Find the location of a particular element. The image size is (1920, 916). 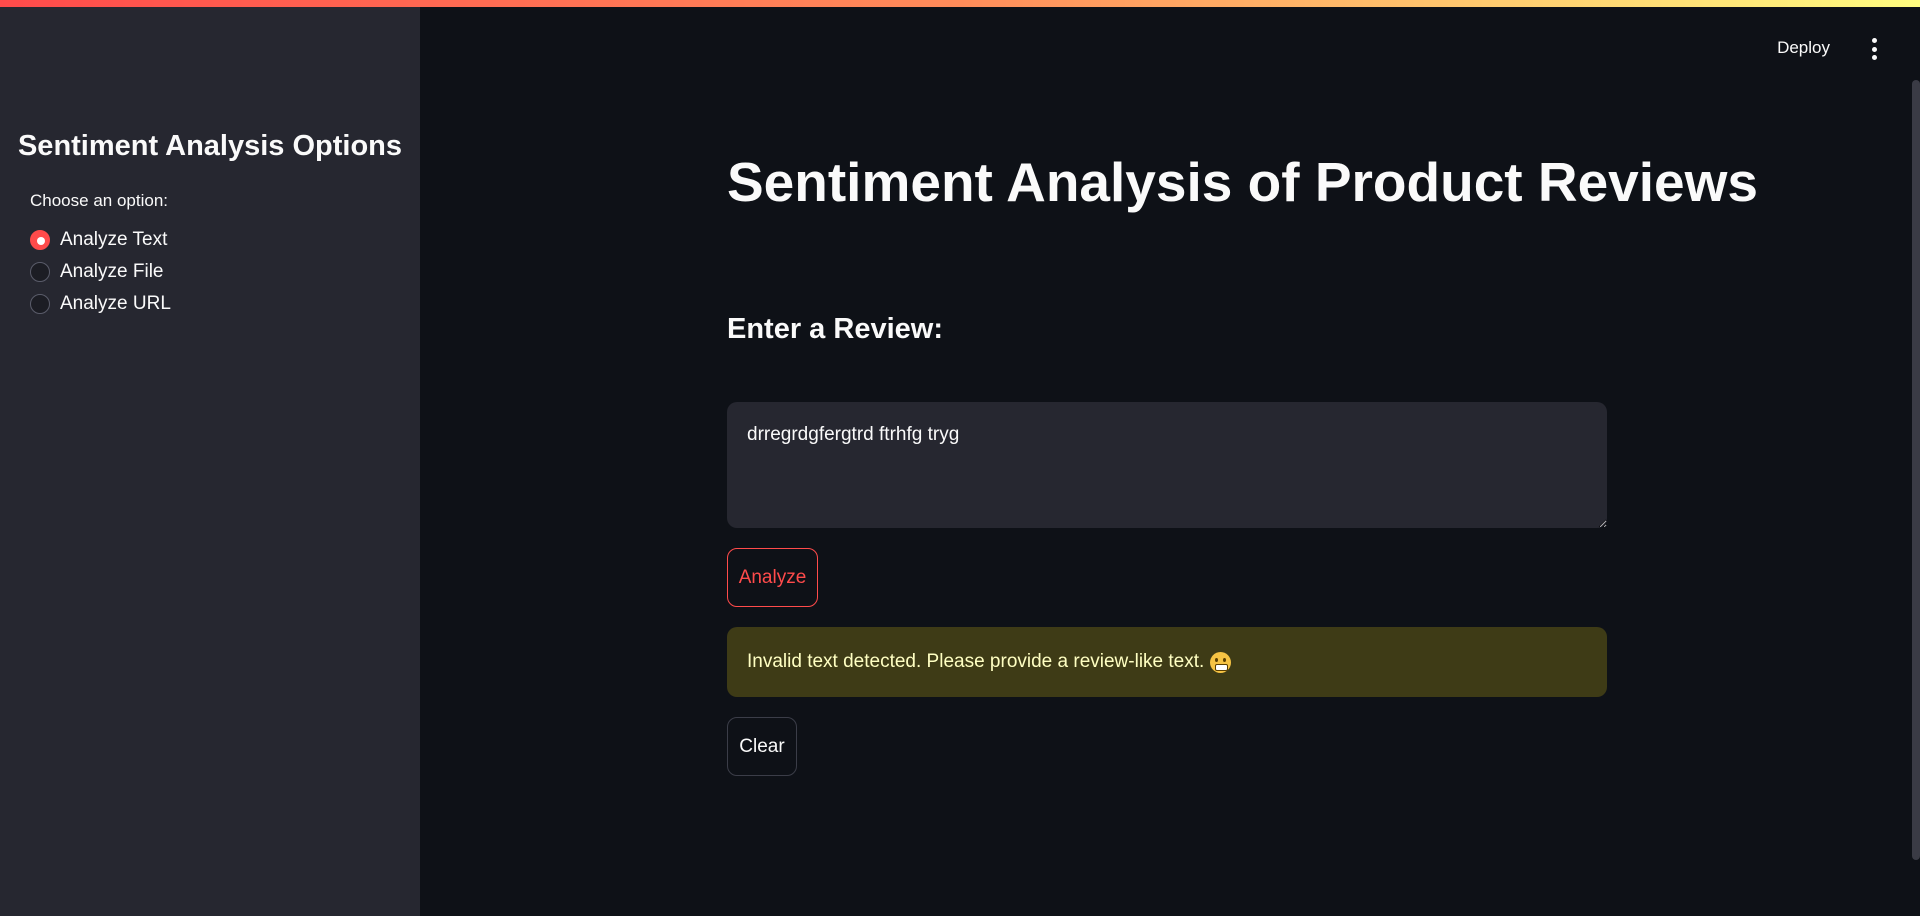

deploy-button: Deploy is located at coordinates (1803, 48).